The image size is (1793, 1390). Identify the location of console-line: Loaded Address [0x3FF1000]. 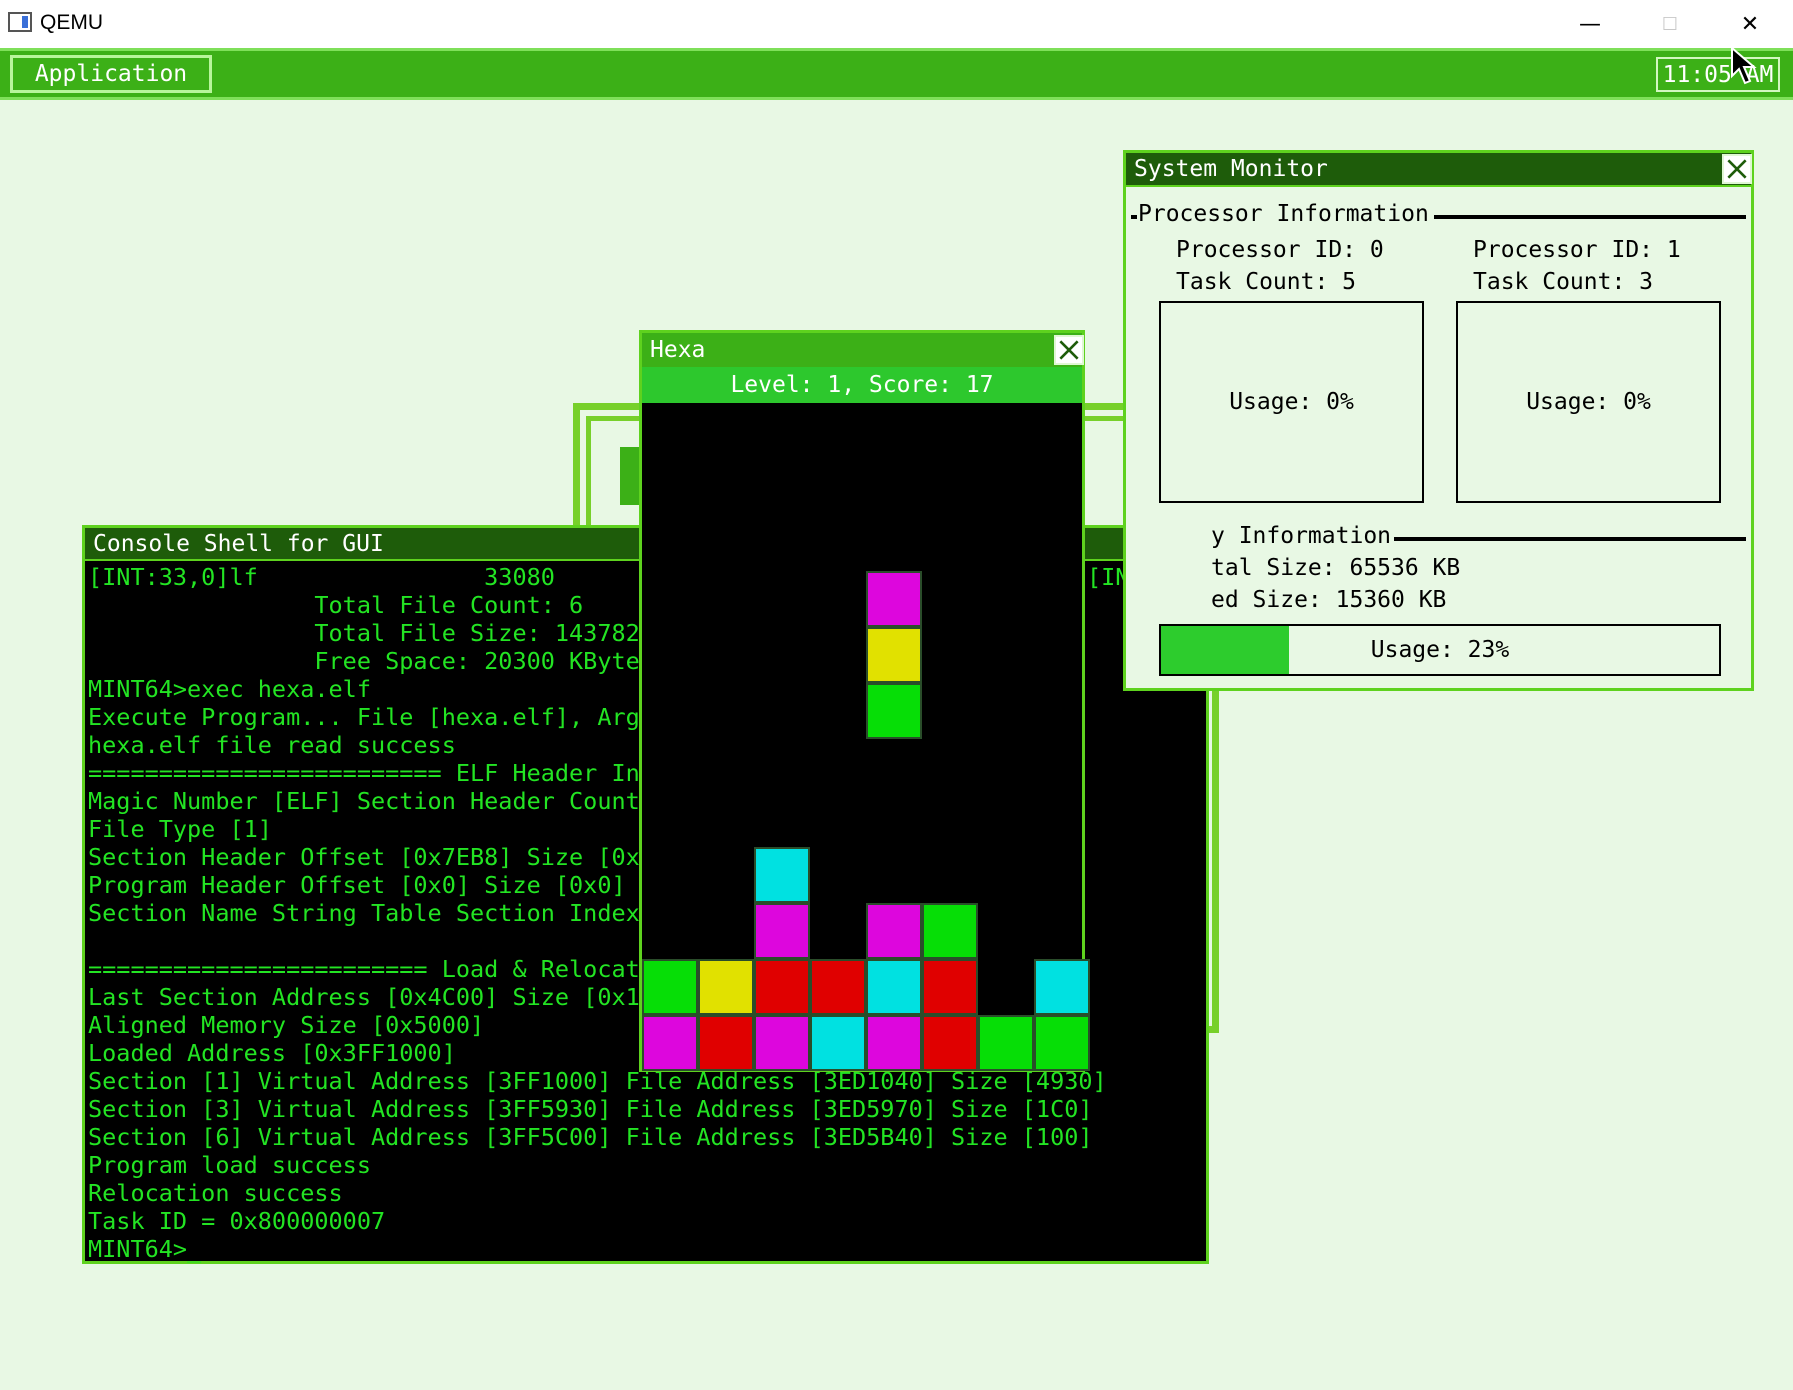
(272, 1053).